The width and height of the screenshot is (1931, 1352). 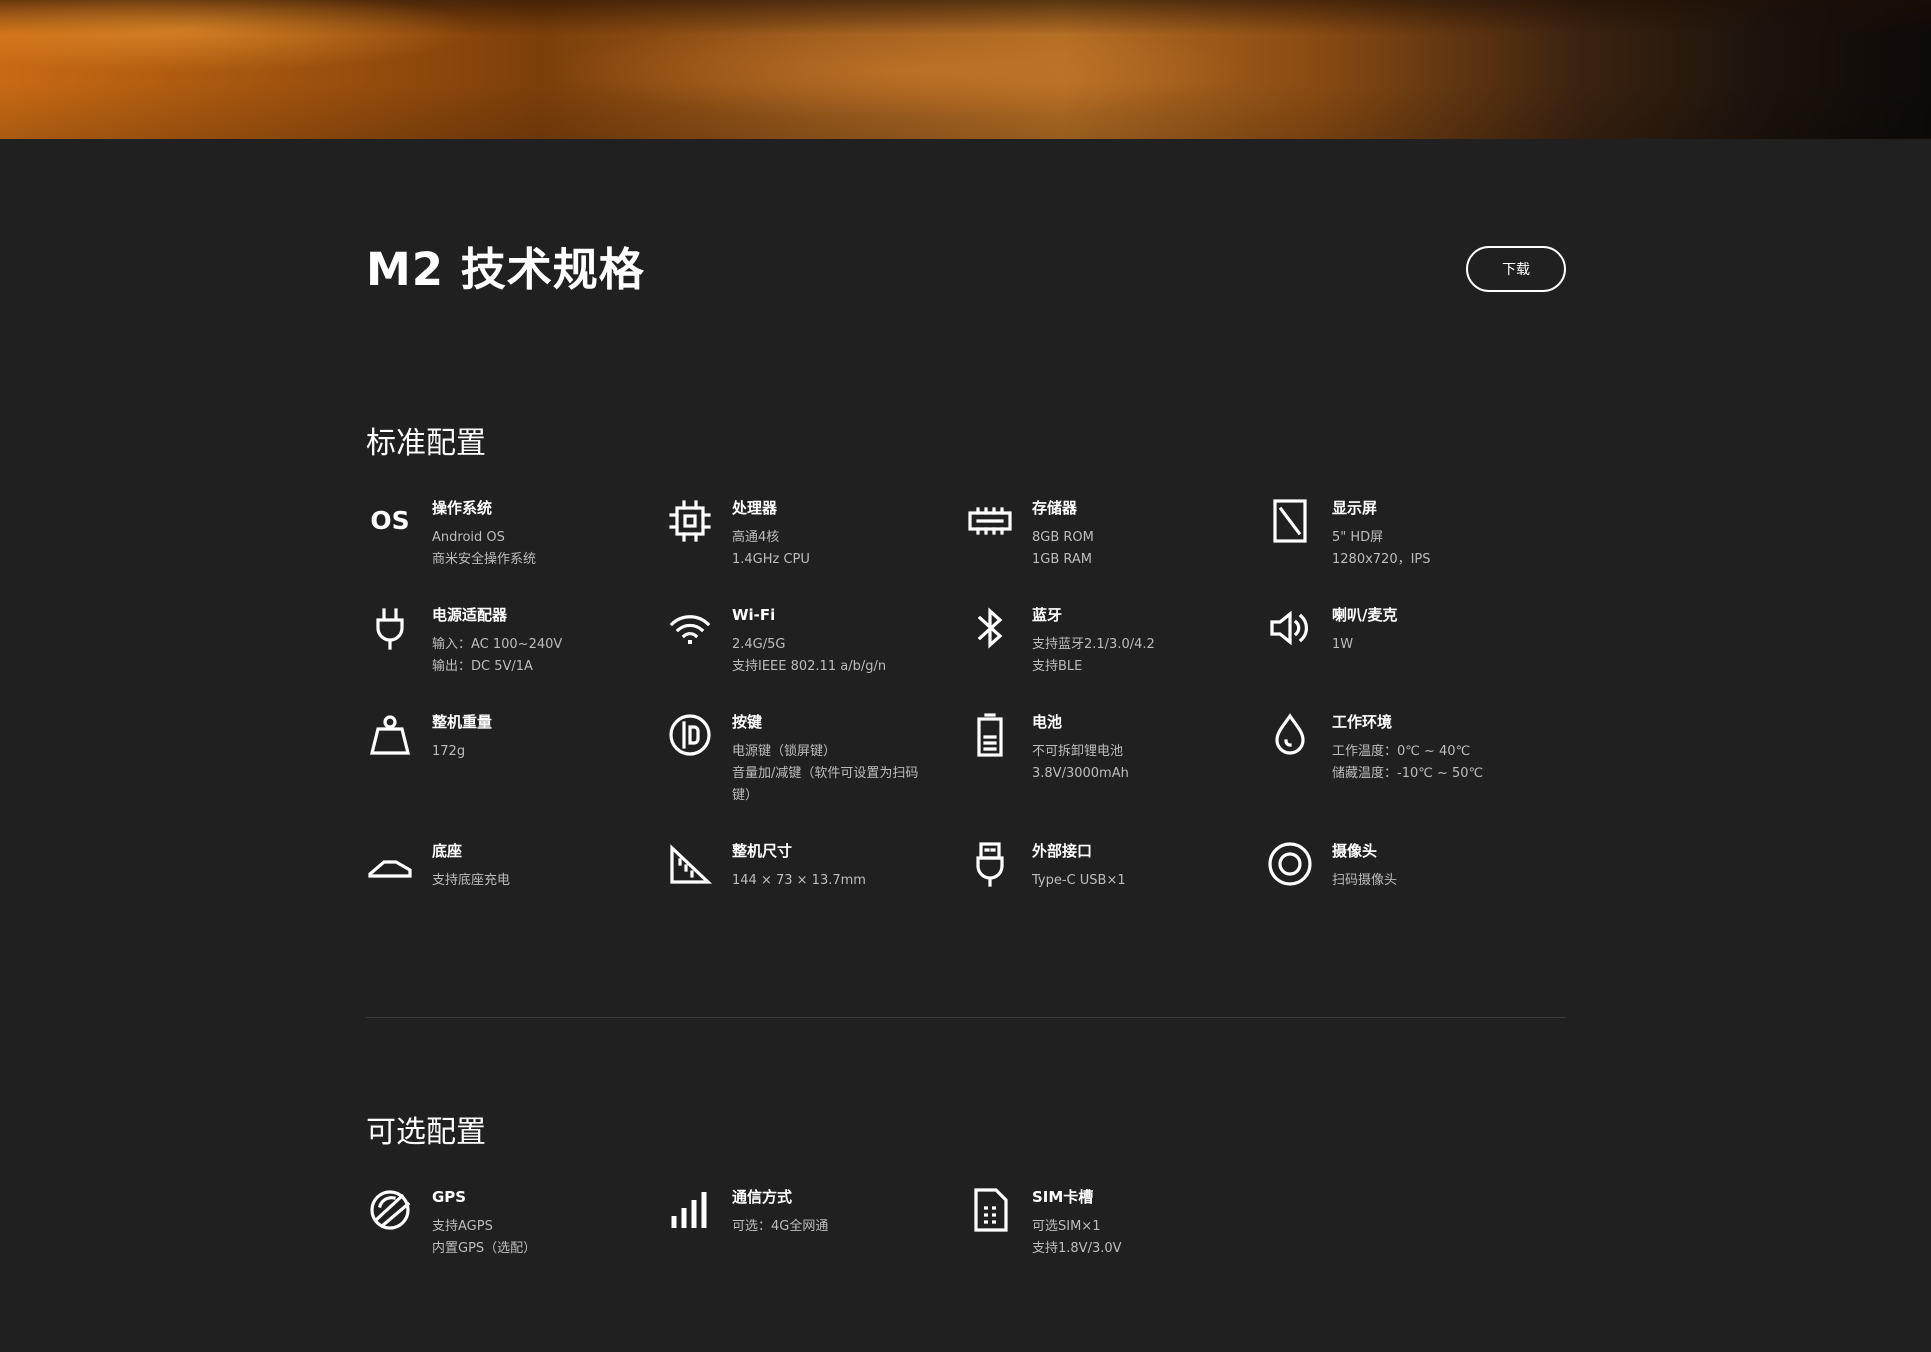 I want to click on button-icon, so click(x=690, y=735).